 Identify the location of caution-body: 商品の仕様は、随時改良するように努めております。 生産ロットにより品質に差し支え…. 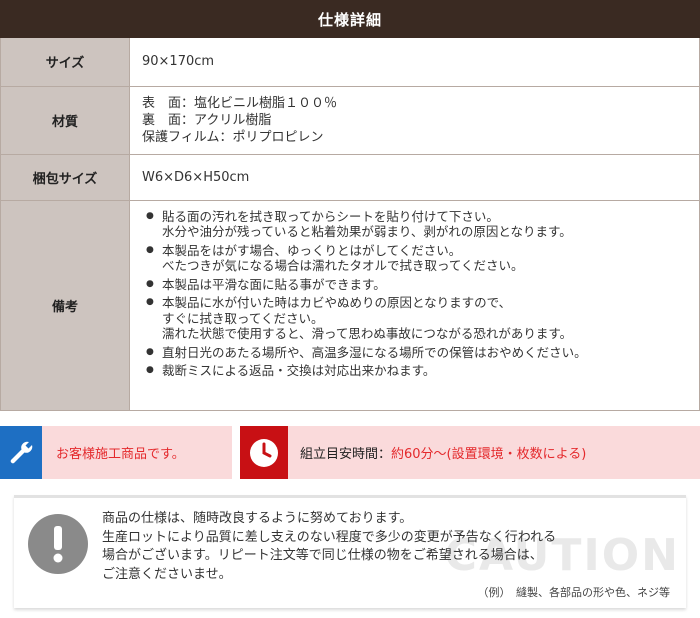
(382, 547).